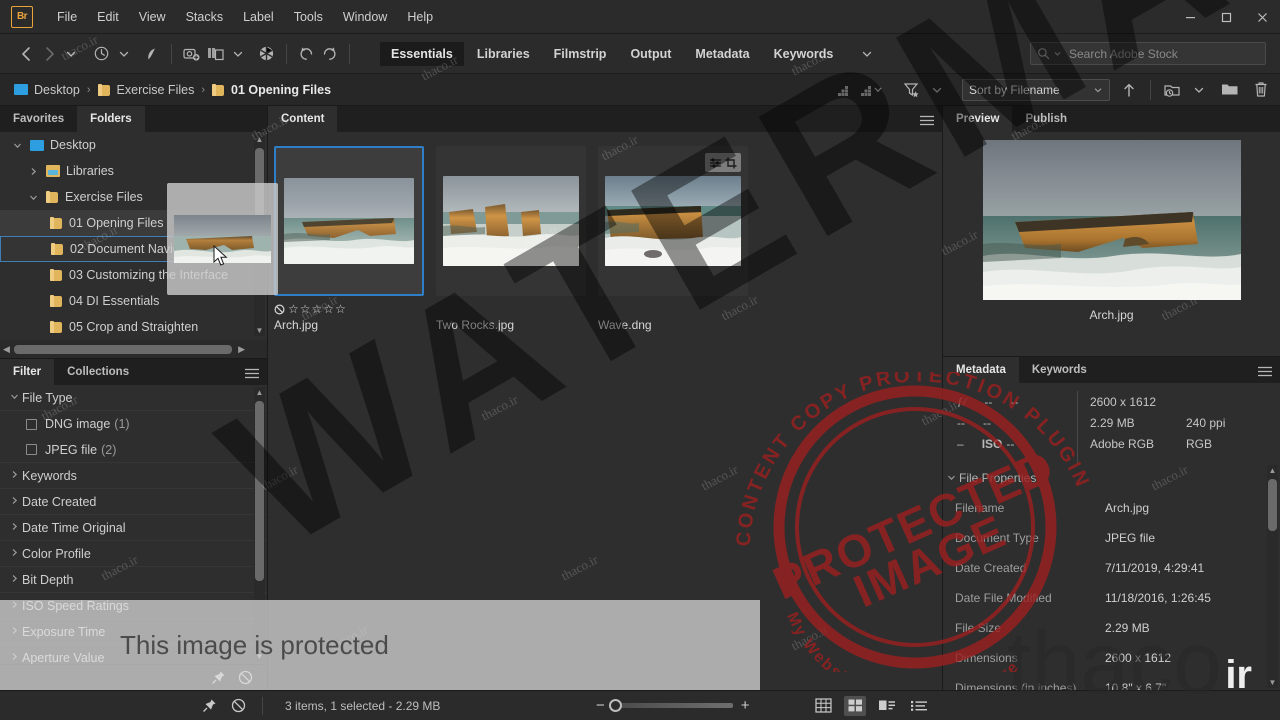 This screenshot has height=720, width=1280. What do you see at coordinates (111, 119) in the screenshot?
I see `tab-folders: Folders` at bounding box center [111, 119].